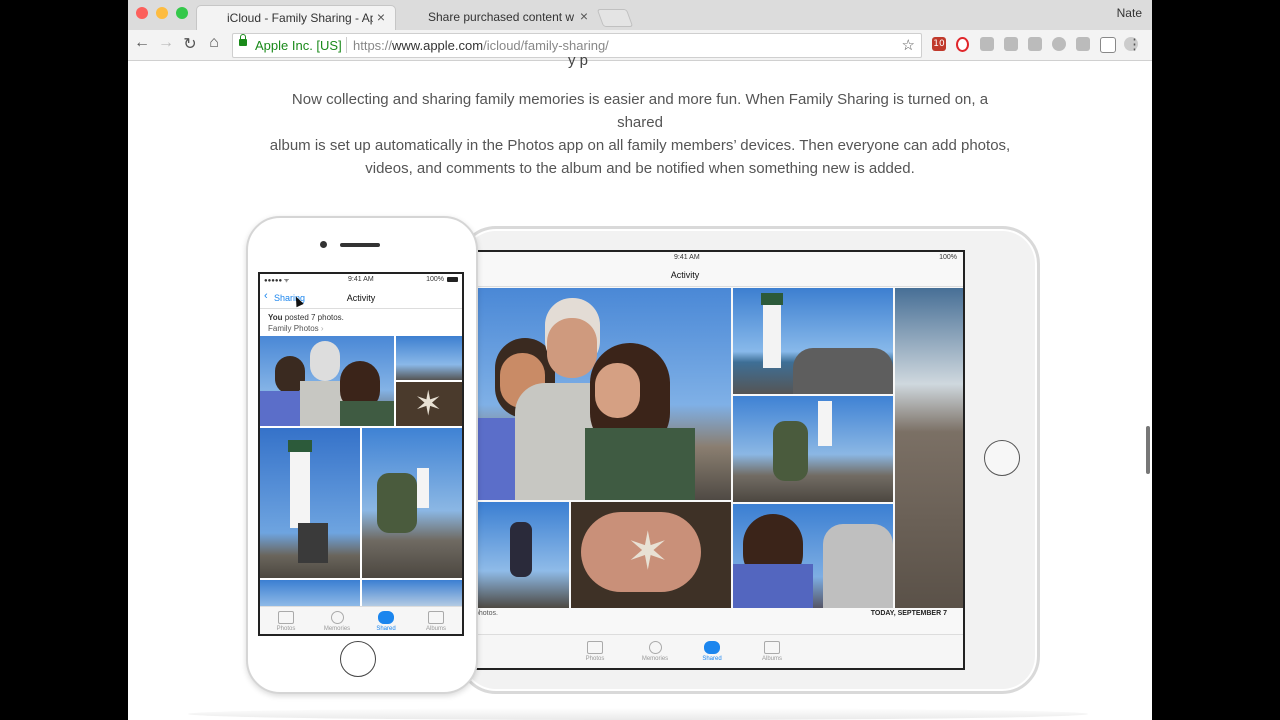 Image resolution: width=1280 pixels, height=720 pixels. I want to click on ipad-tab-bar: Photos Memories Shared Albums, so click(719, 651).